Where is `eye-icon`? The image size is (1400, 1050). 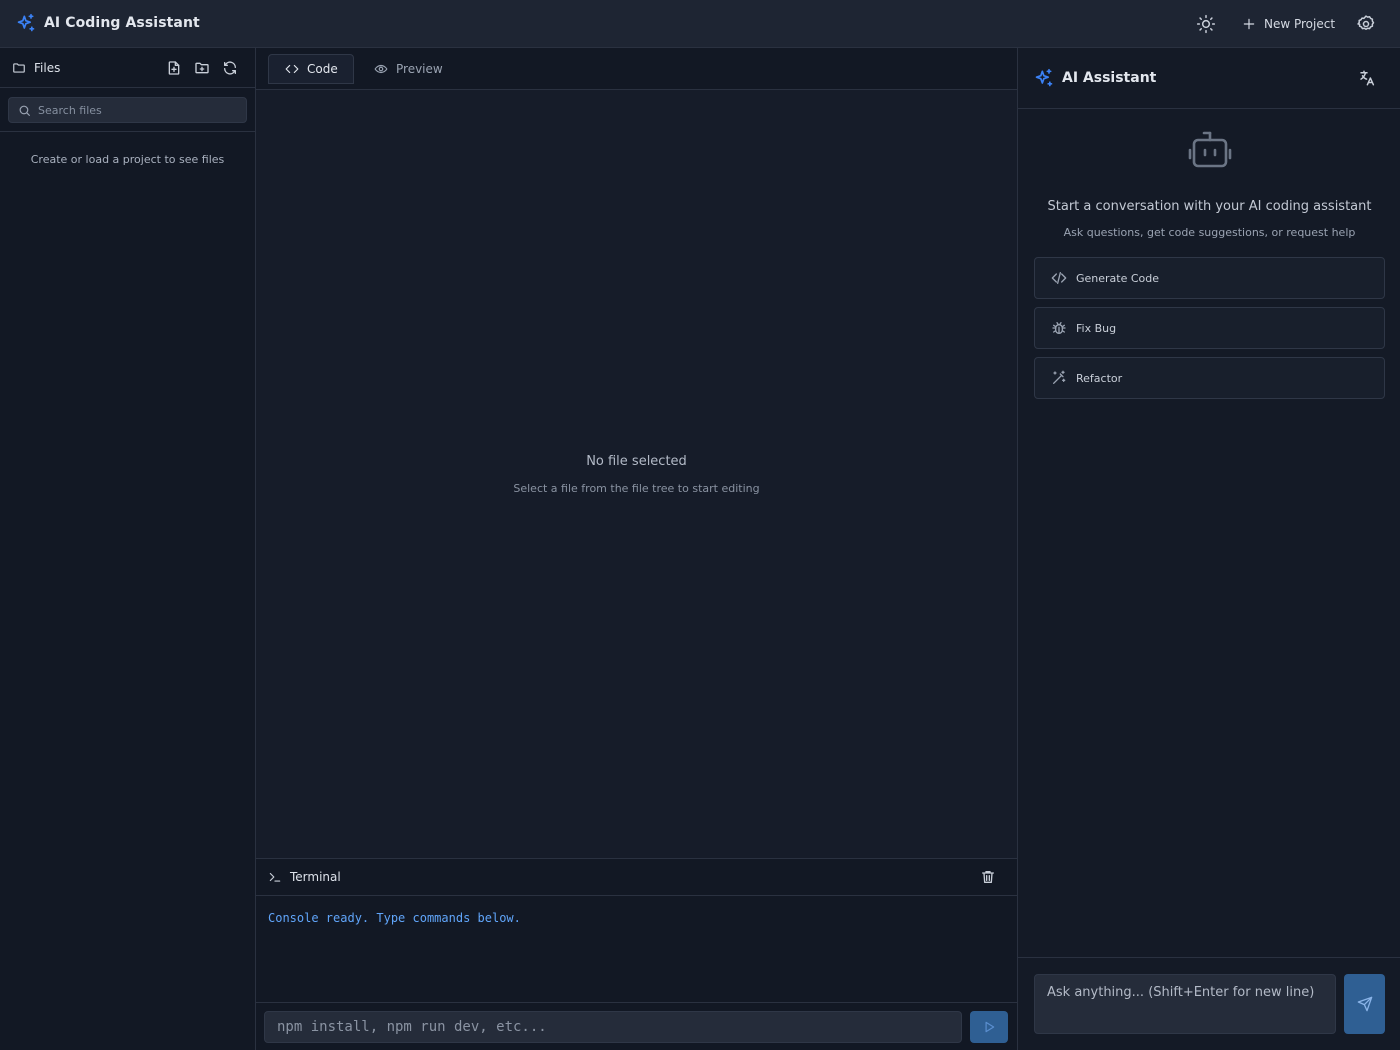
eye-icon is located at coordinates (381, 69).